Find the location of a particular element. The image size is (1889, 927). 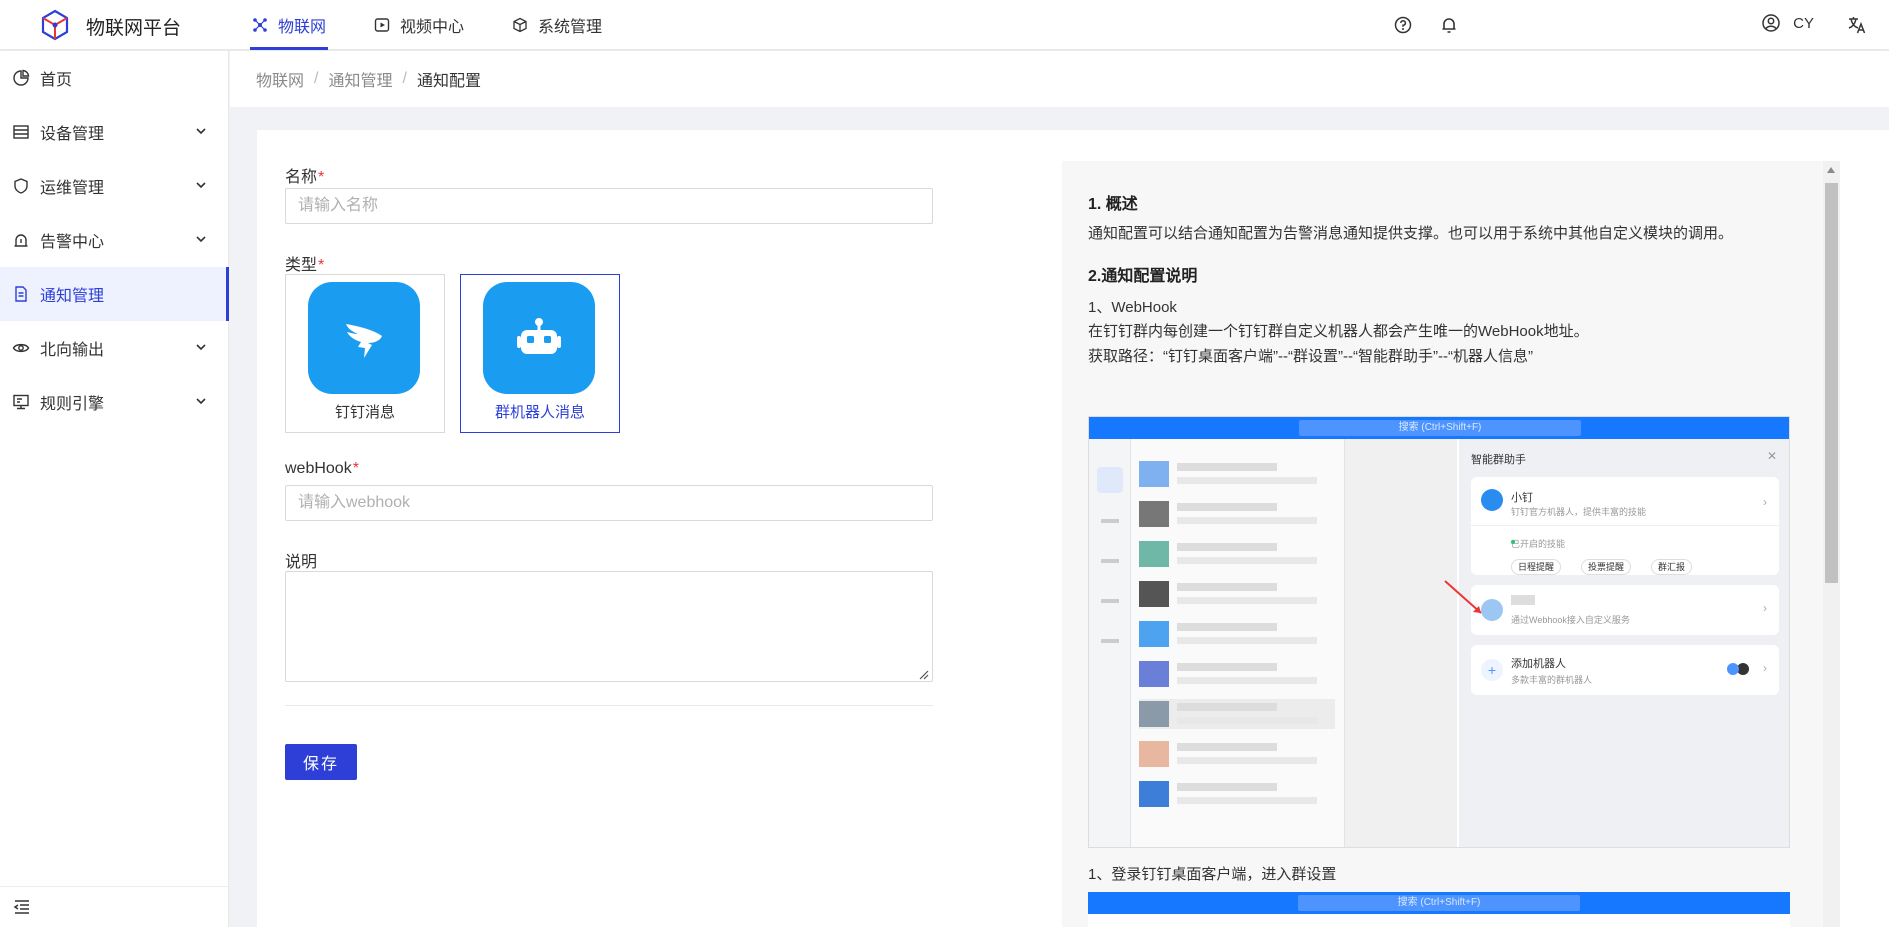

bot-desc: 钉钉官方机器人，提供丰富的技能 is located at coordinates (1579, 512).